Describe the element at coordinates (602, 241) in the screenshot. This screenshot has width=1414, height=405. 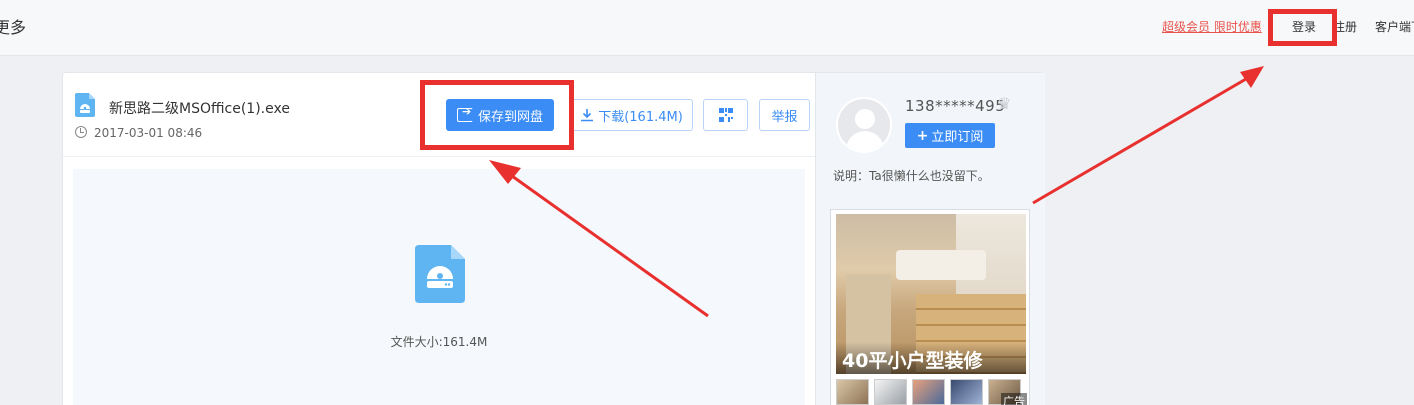
I see `arrow-to-save-button` at that location.